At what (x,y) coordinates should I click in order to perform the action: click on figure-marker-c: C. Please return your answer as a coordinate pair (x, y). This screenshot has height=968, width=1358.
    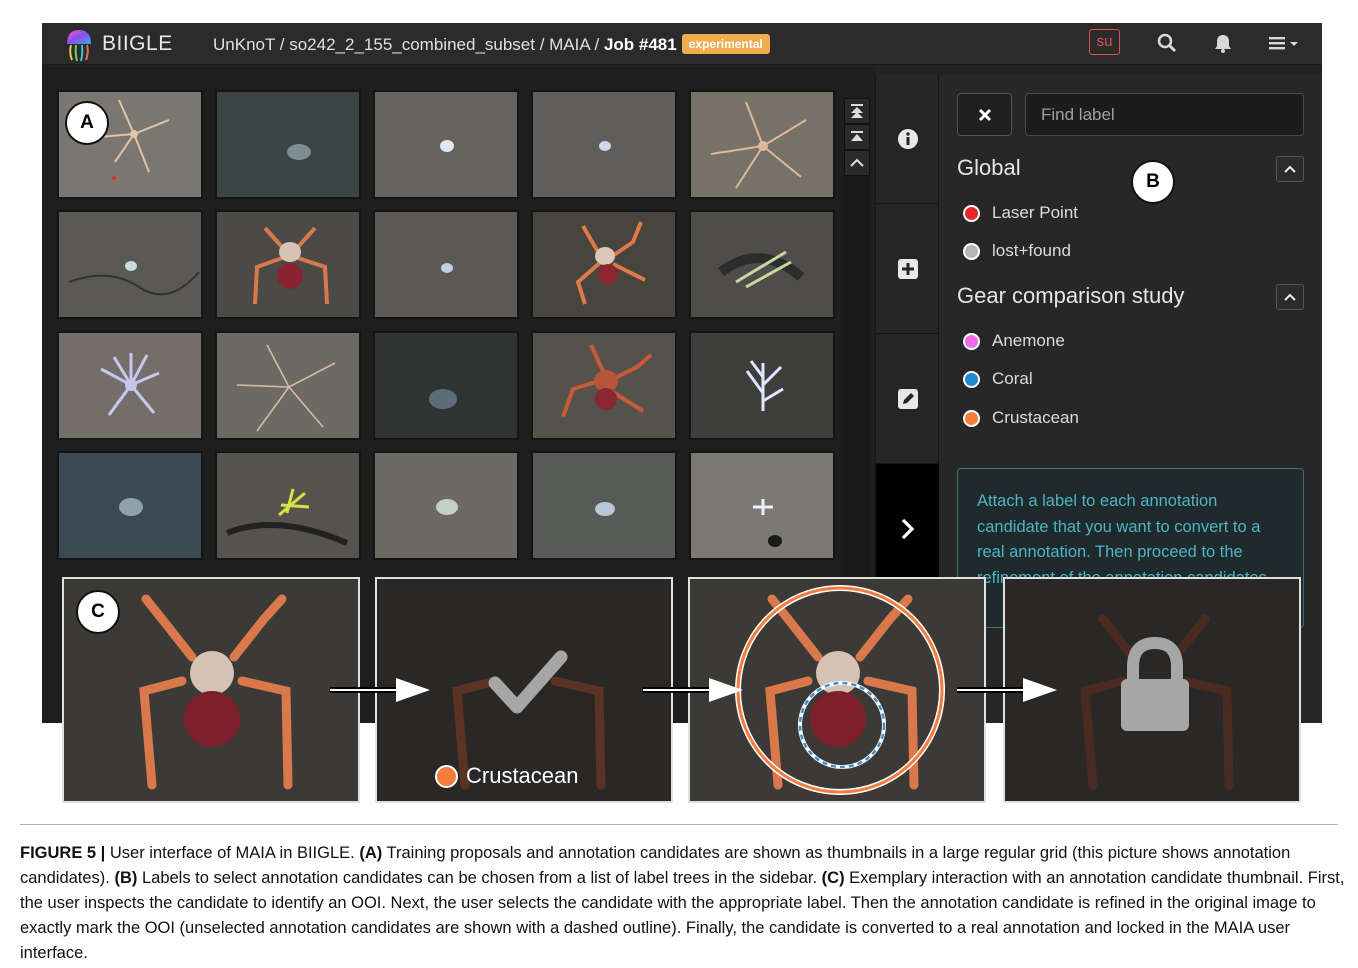
    Looking at the image, I should click on (98, 612).